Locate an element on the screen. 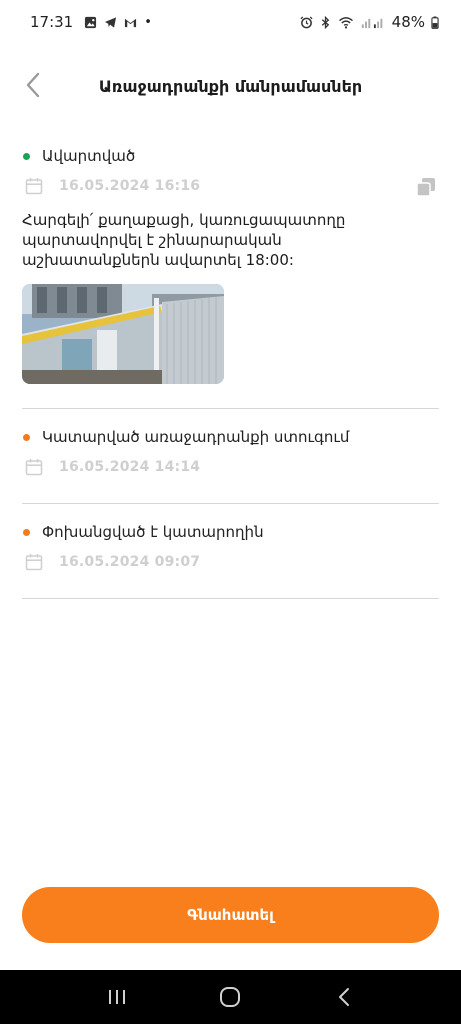 This screenshot has height=1024, width=461. date-text: 16.05.2024 09:07 is located at coordinates (130, 562).